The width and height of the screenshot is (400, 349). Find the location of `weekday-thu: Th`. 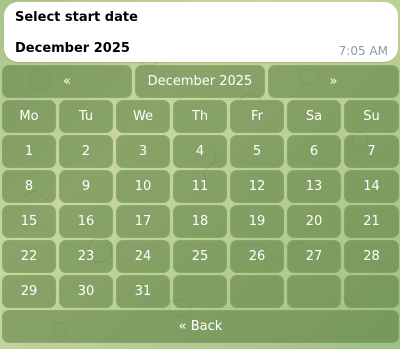

weekday-thu: Th is located at coordinates (200, 116).